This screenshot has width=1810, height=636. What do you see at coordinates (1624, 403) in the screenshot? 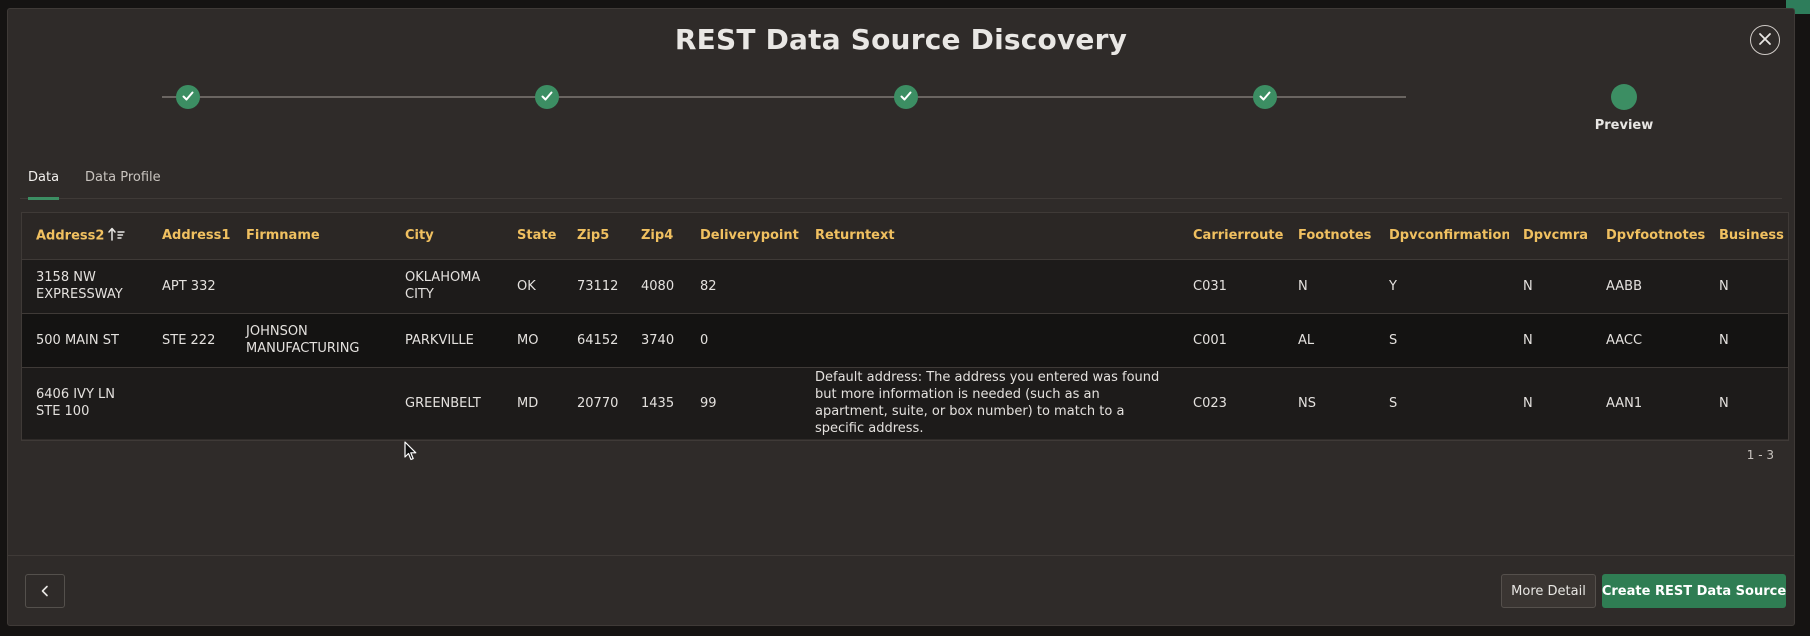
I see `cell-dpvfootnotes: AAN1` at bounding box center [1624, 403].